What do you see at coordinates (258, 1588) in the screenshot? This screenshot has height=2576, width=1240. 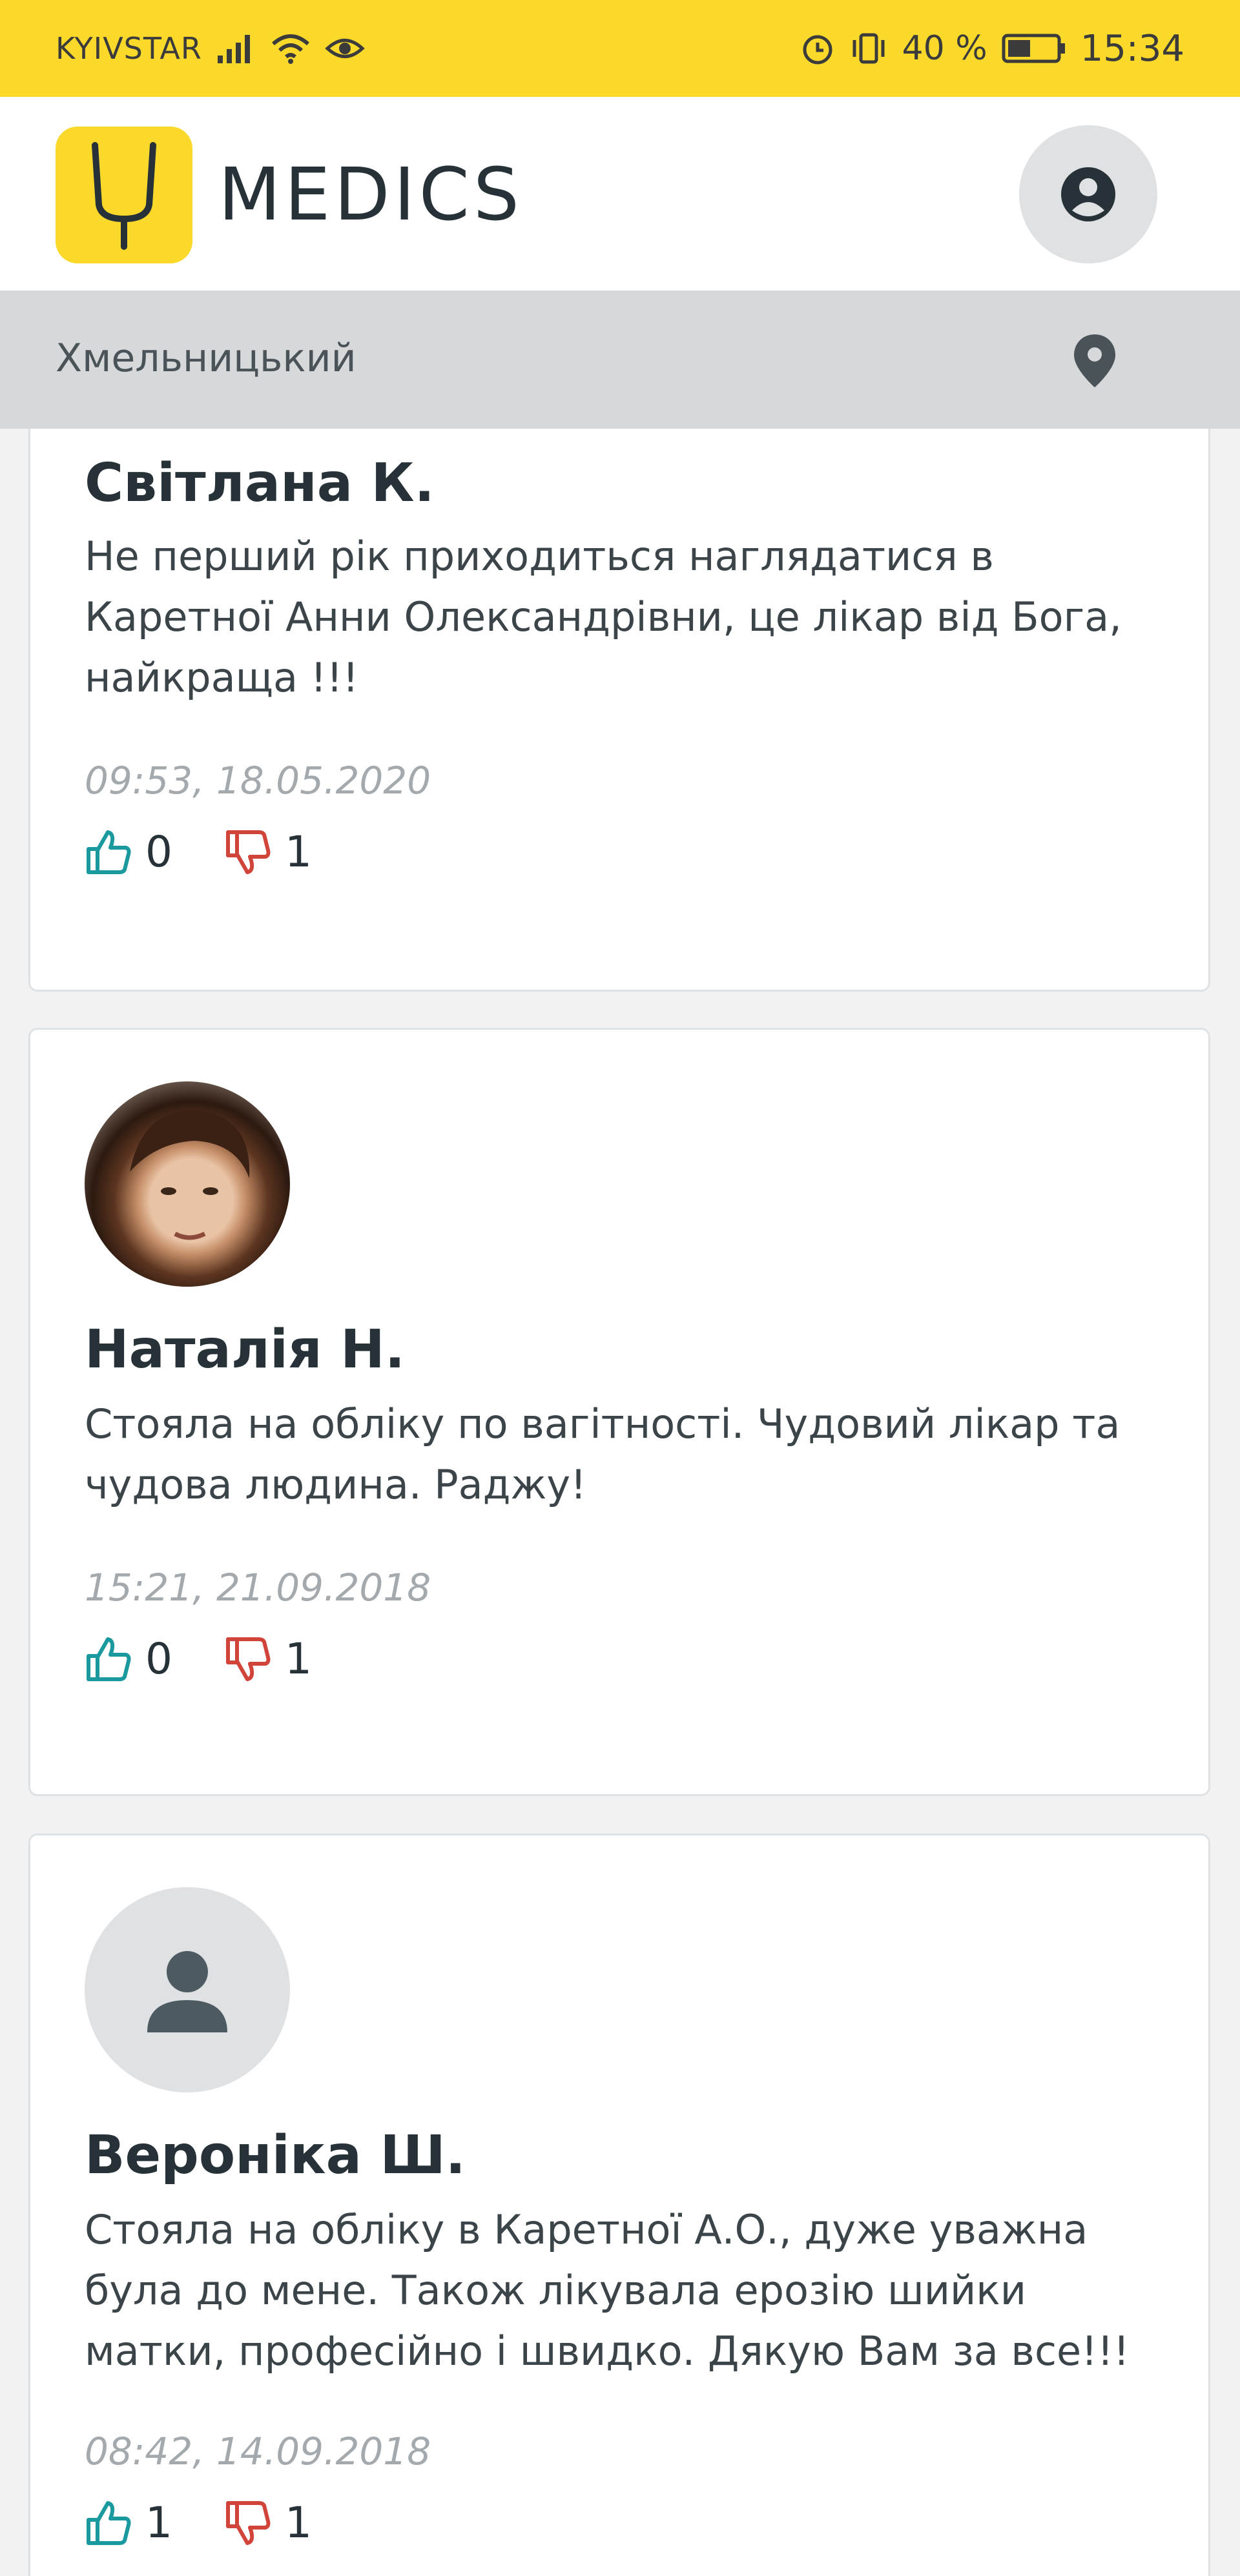 I see `review-date: 15:21, 21.09.2018` at bounding box center [258, 1588].